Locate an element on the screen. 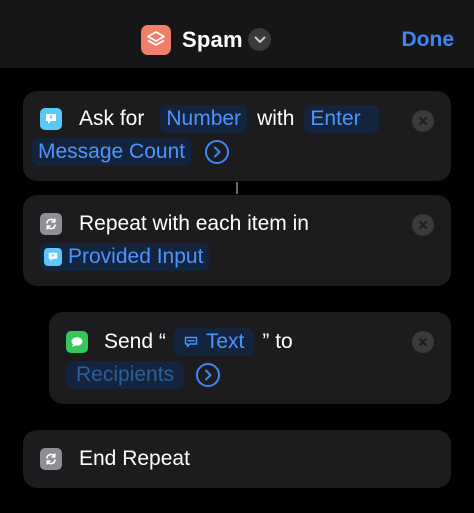  done-button: Done is located at coordinates (428, 40).